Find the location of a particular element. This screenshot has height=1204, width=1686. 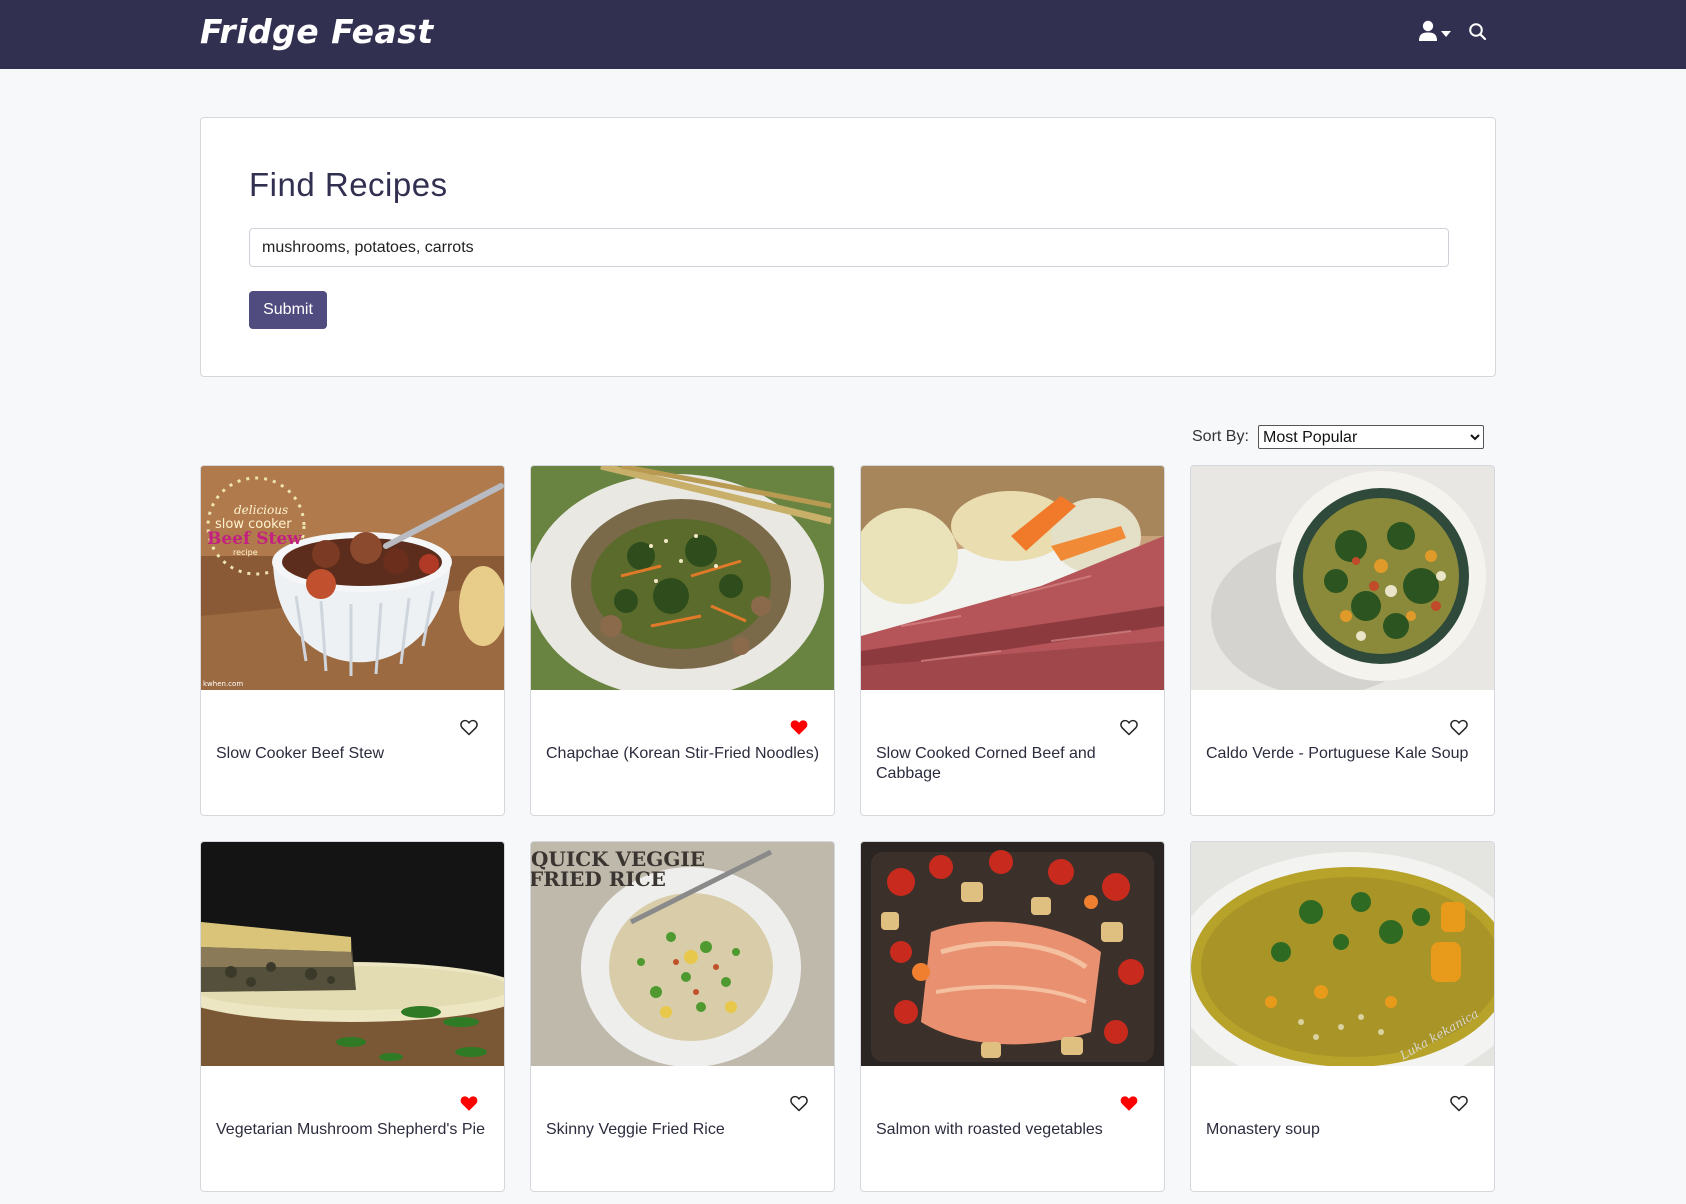

sort-select: Most Popular is located at coordinates (1371, 437).